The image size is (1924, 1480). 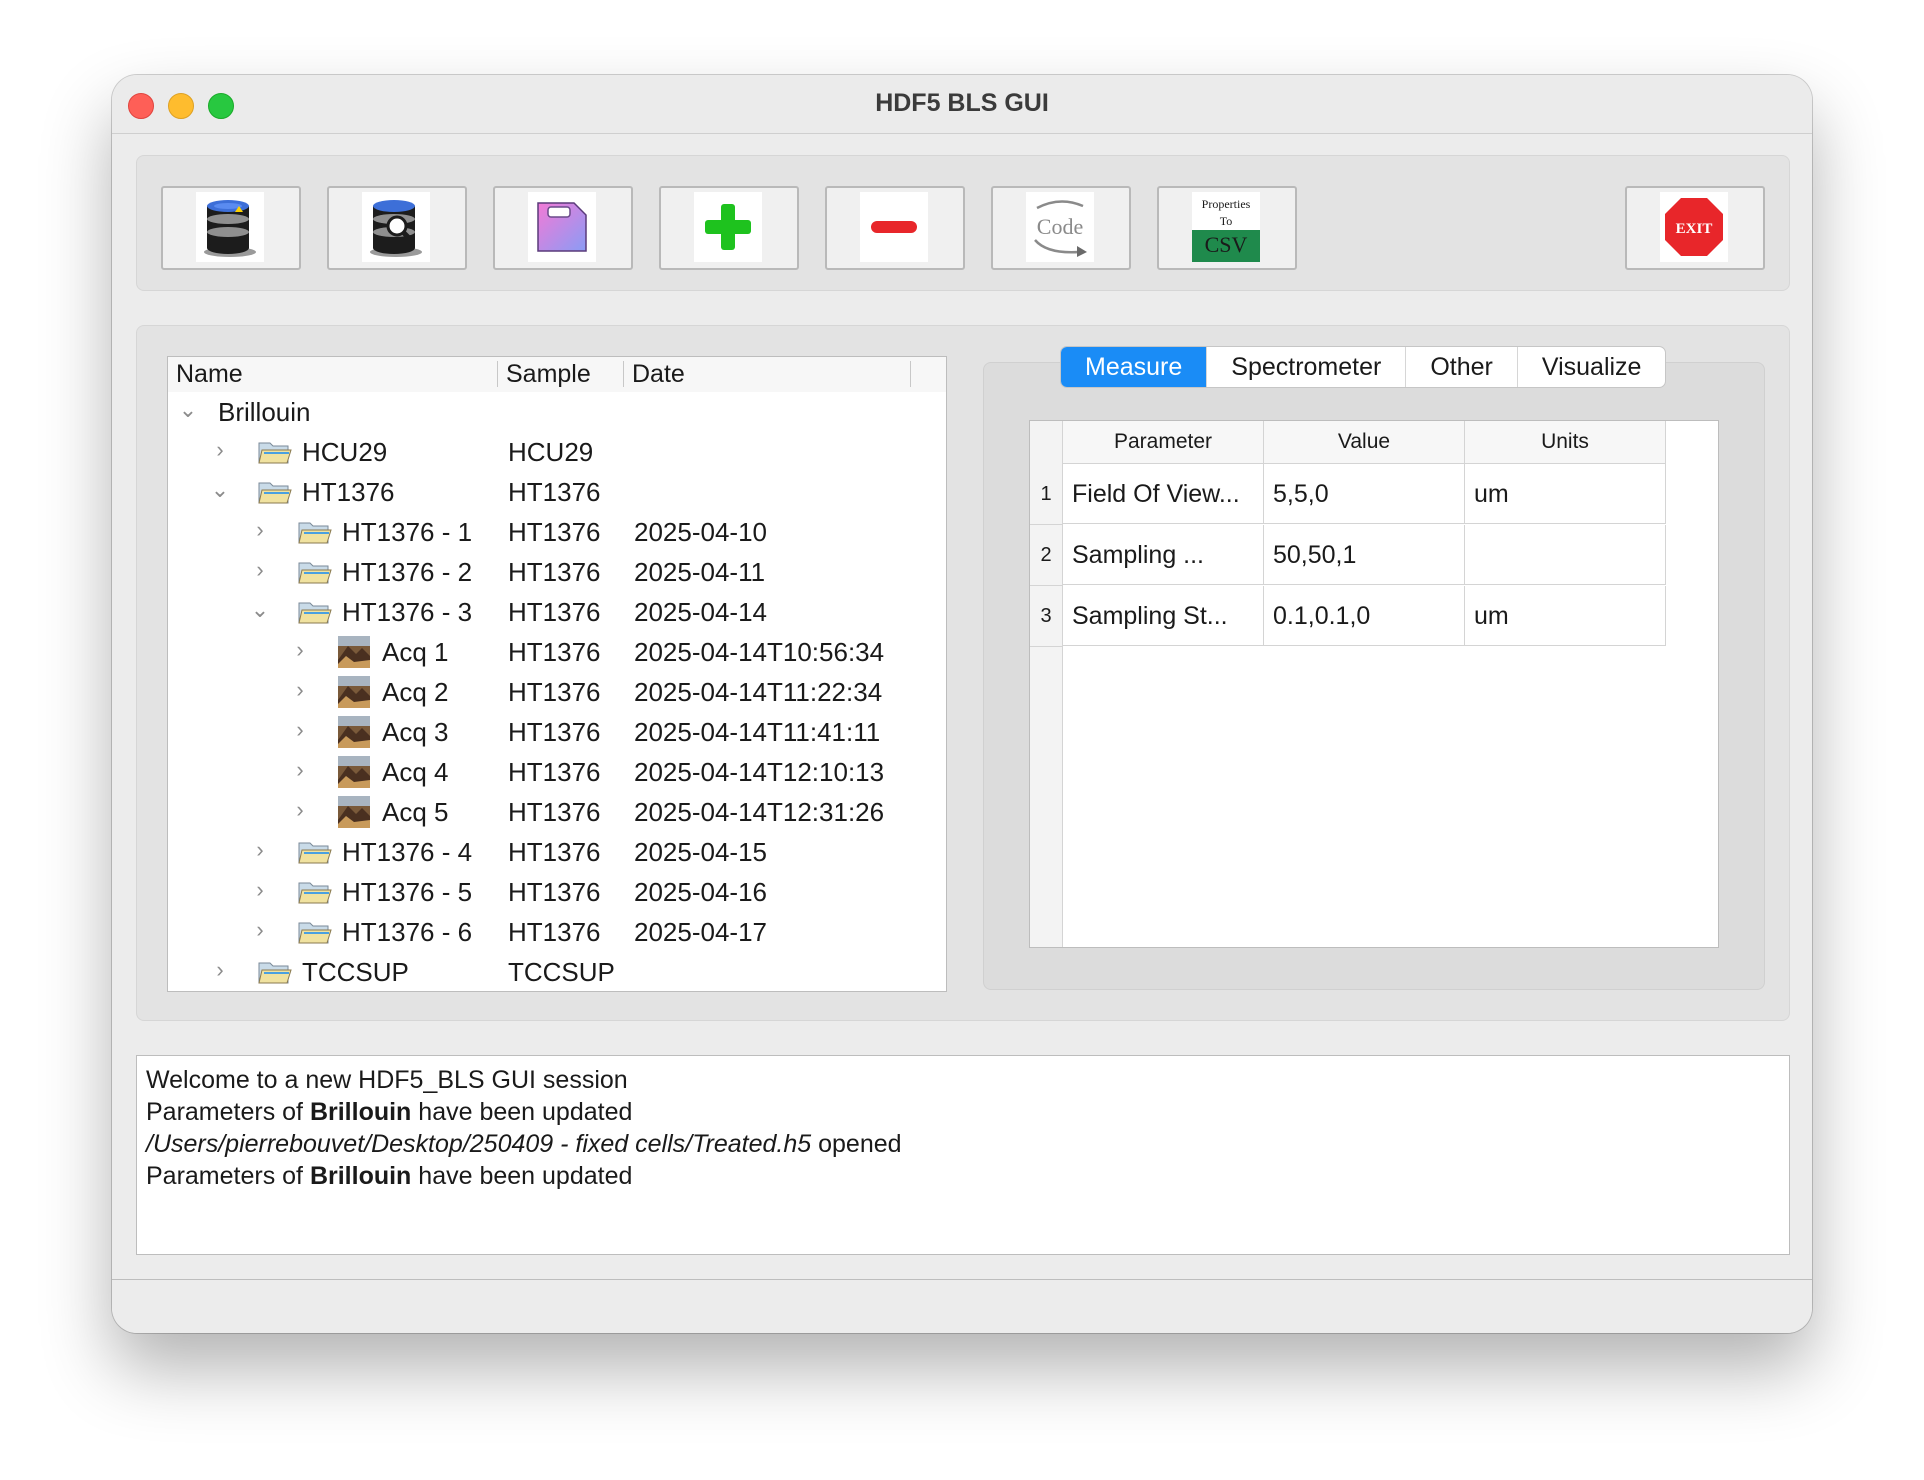 I want to click on inspect-database-button, so click(x=397, y=228).